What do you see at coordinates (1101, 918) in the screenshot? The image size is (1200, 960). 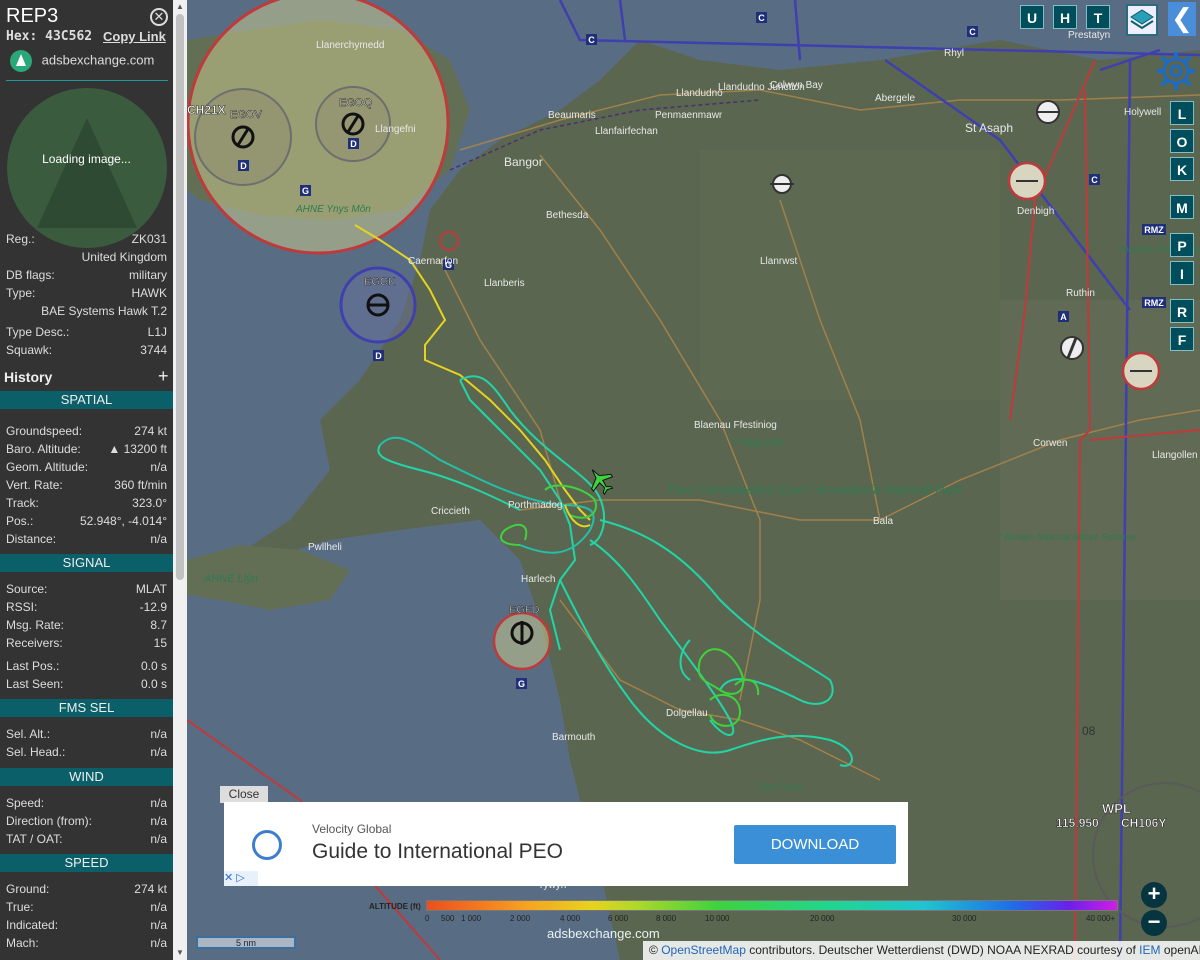 I see `altitude-tick: 40 000+` at bounding box center [1101, 918].